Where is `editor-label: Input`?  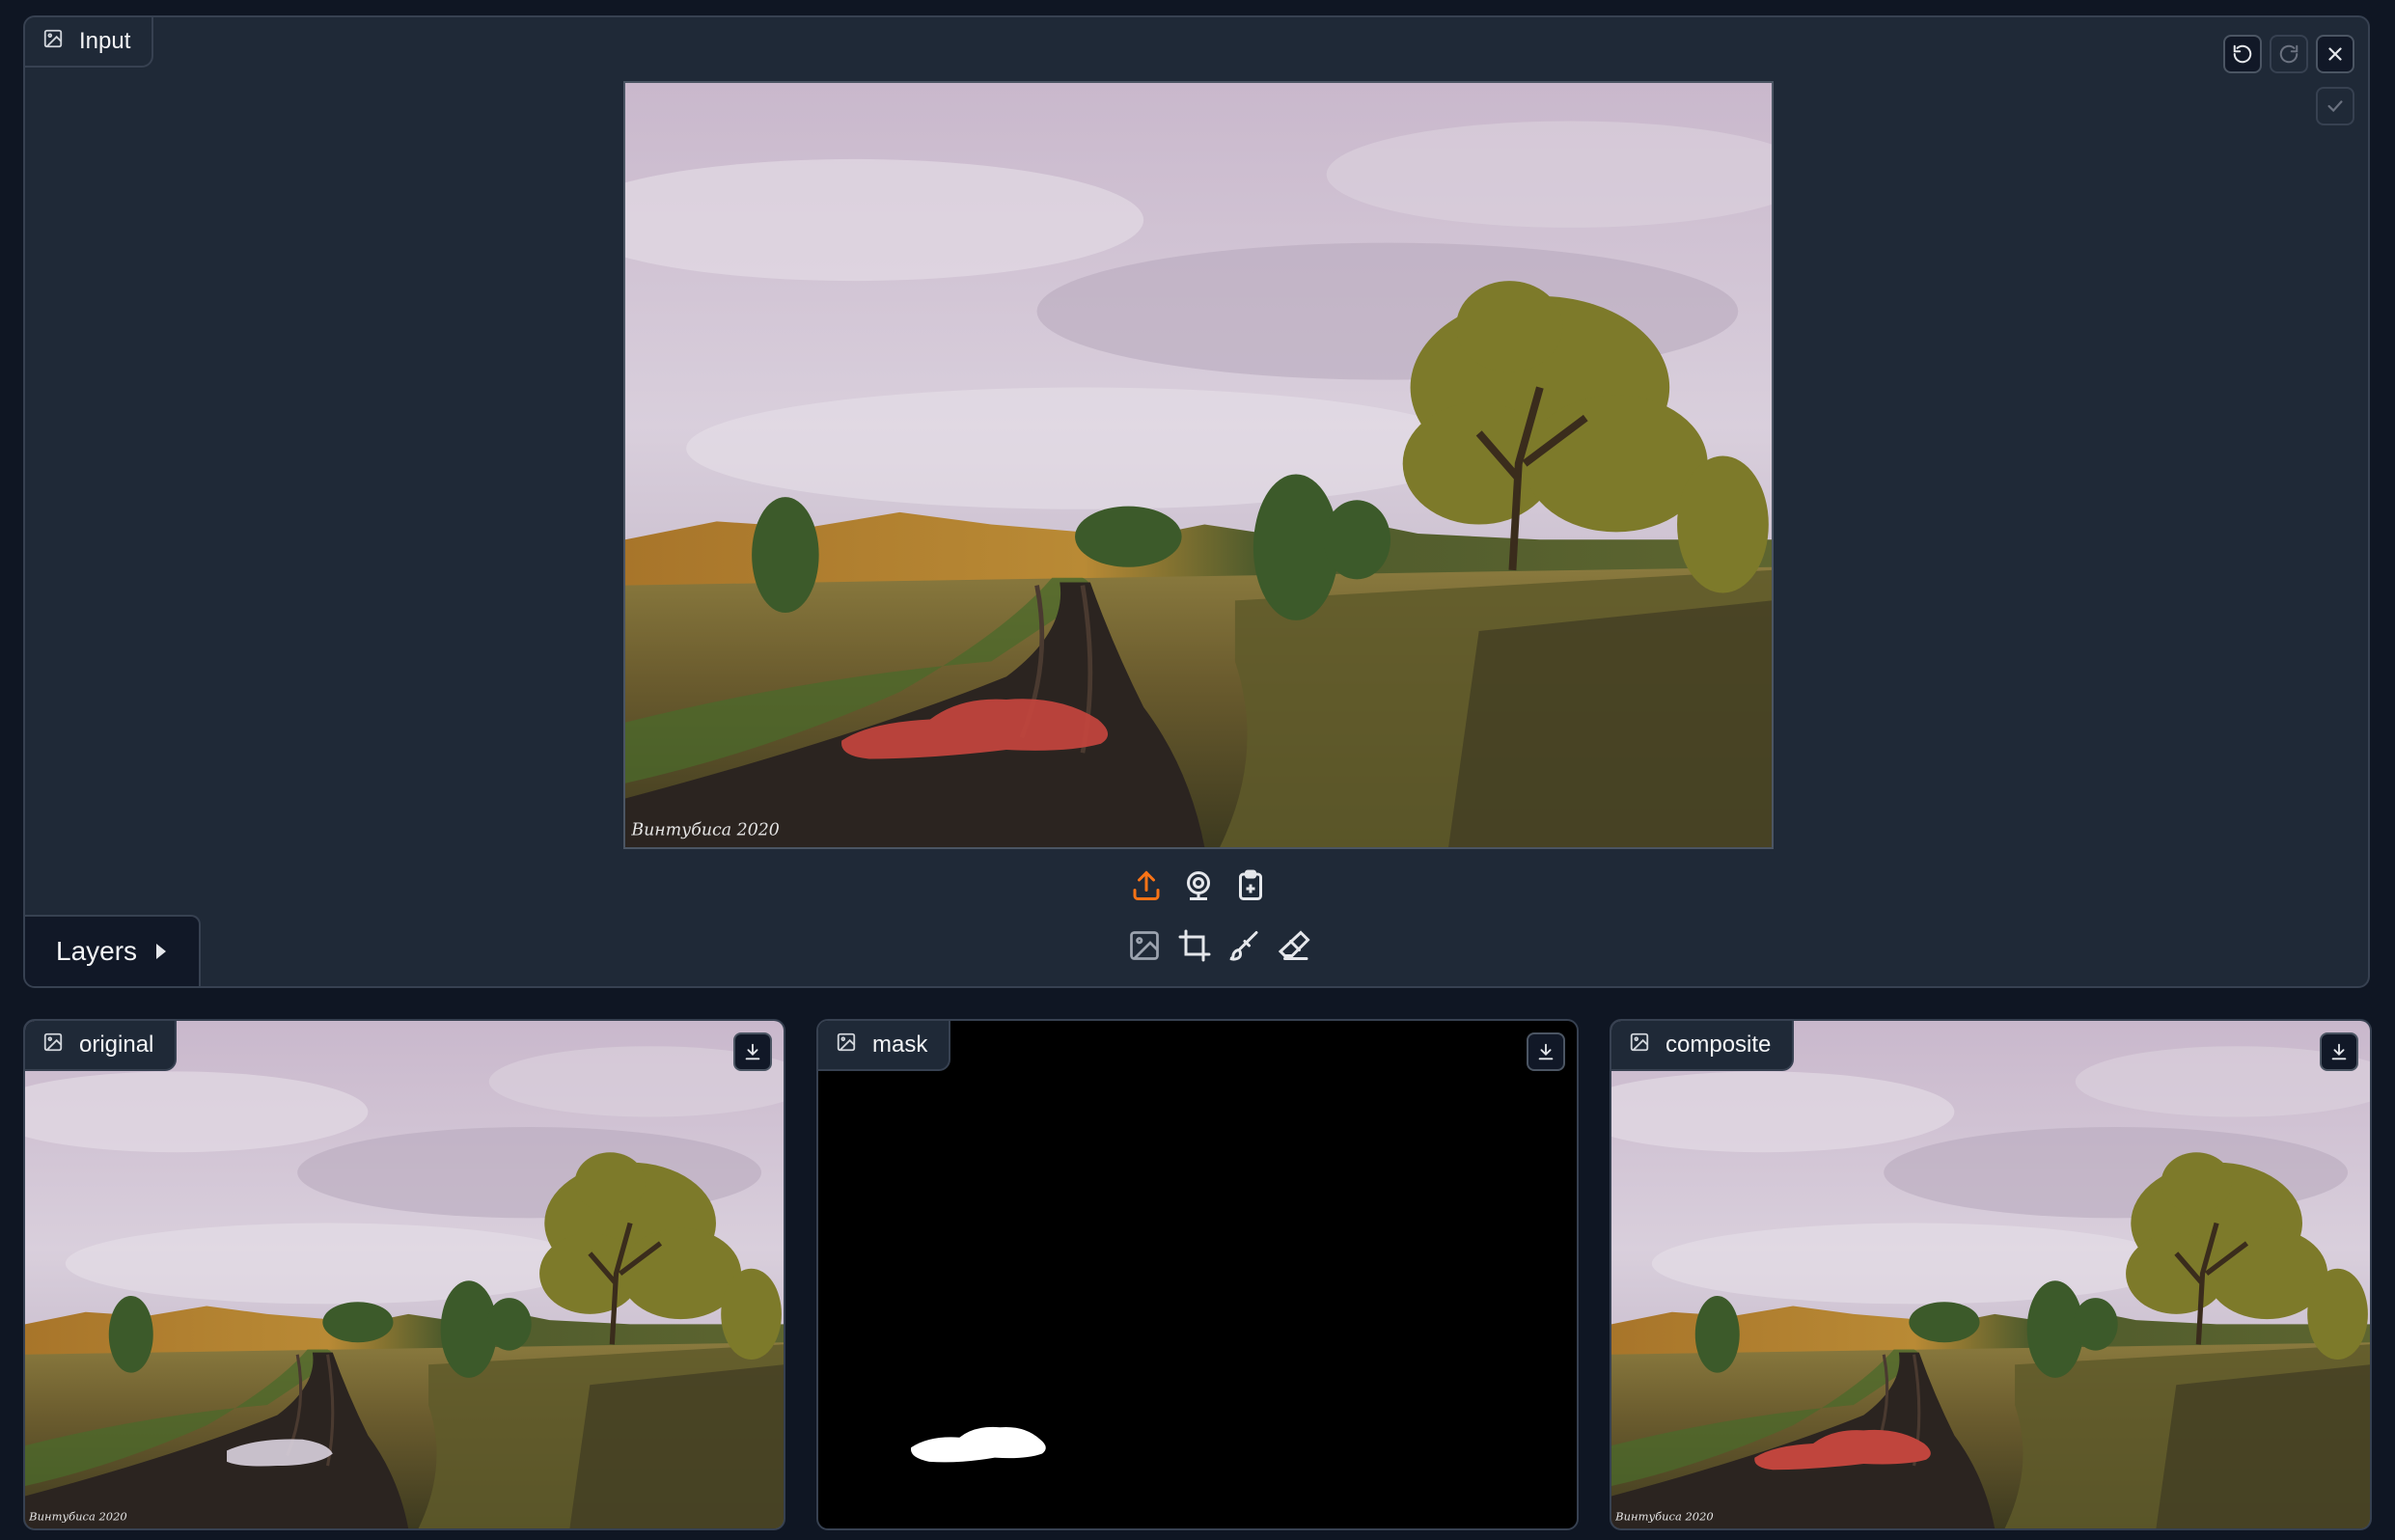 editor-label: Input is located at coordinates (89, 42).